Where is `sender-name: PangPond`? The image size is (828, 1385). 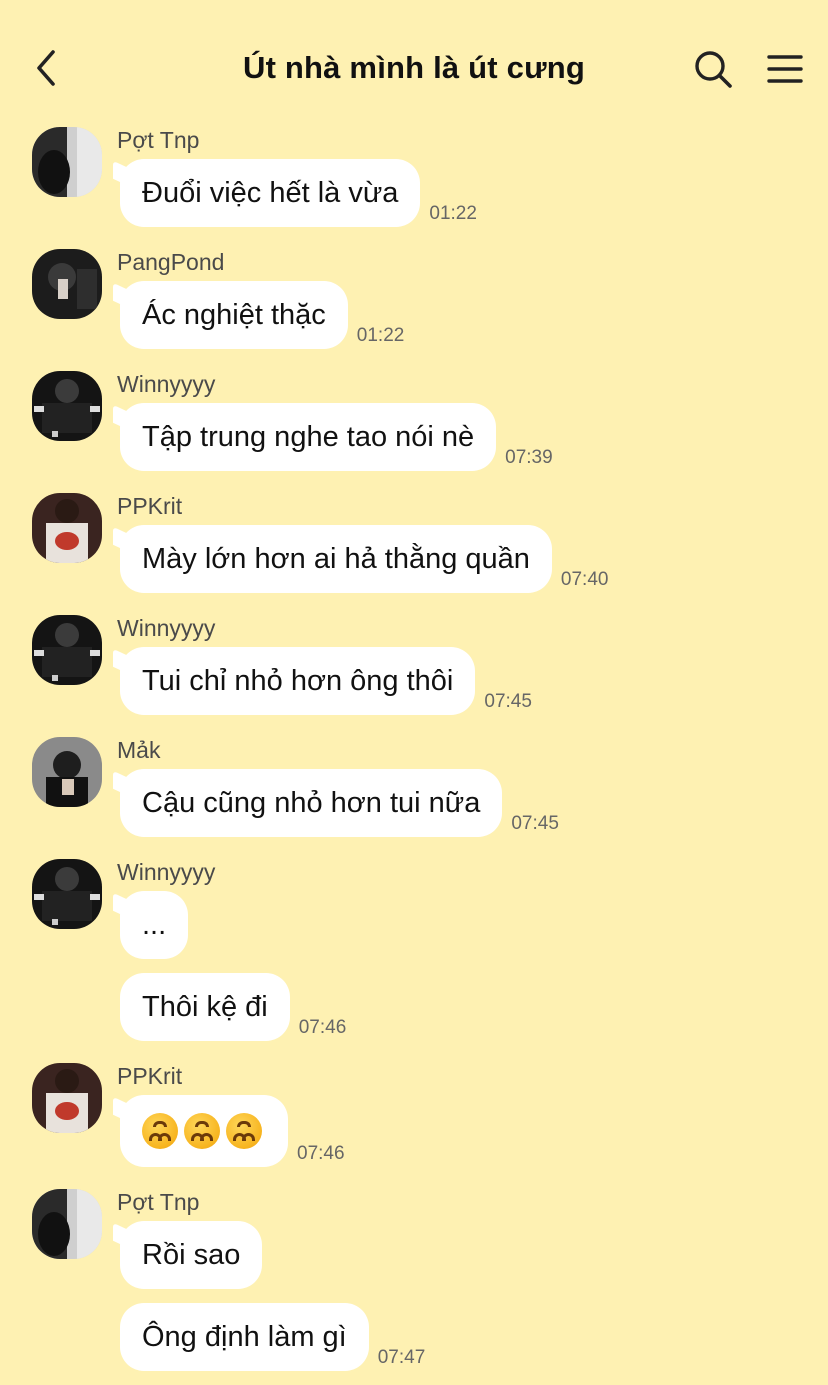 sender-name: PangPond is located at coordinates (171, 262).